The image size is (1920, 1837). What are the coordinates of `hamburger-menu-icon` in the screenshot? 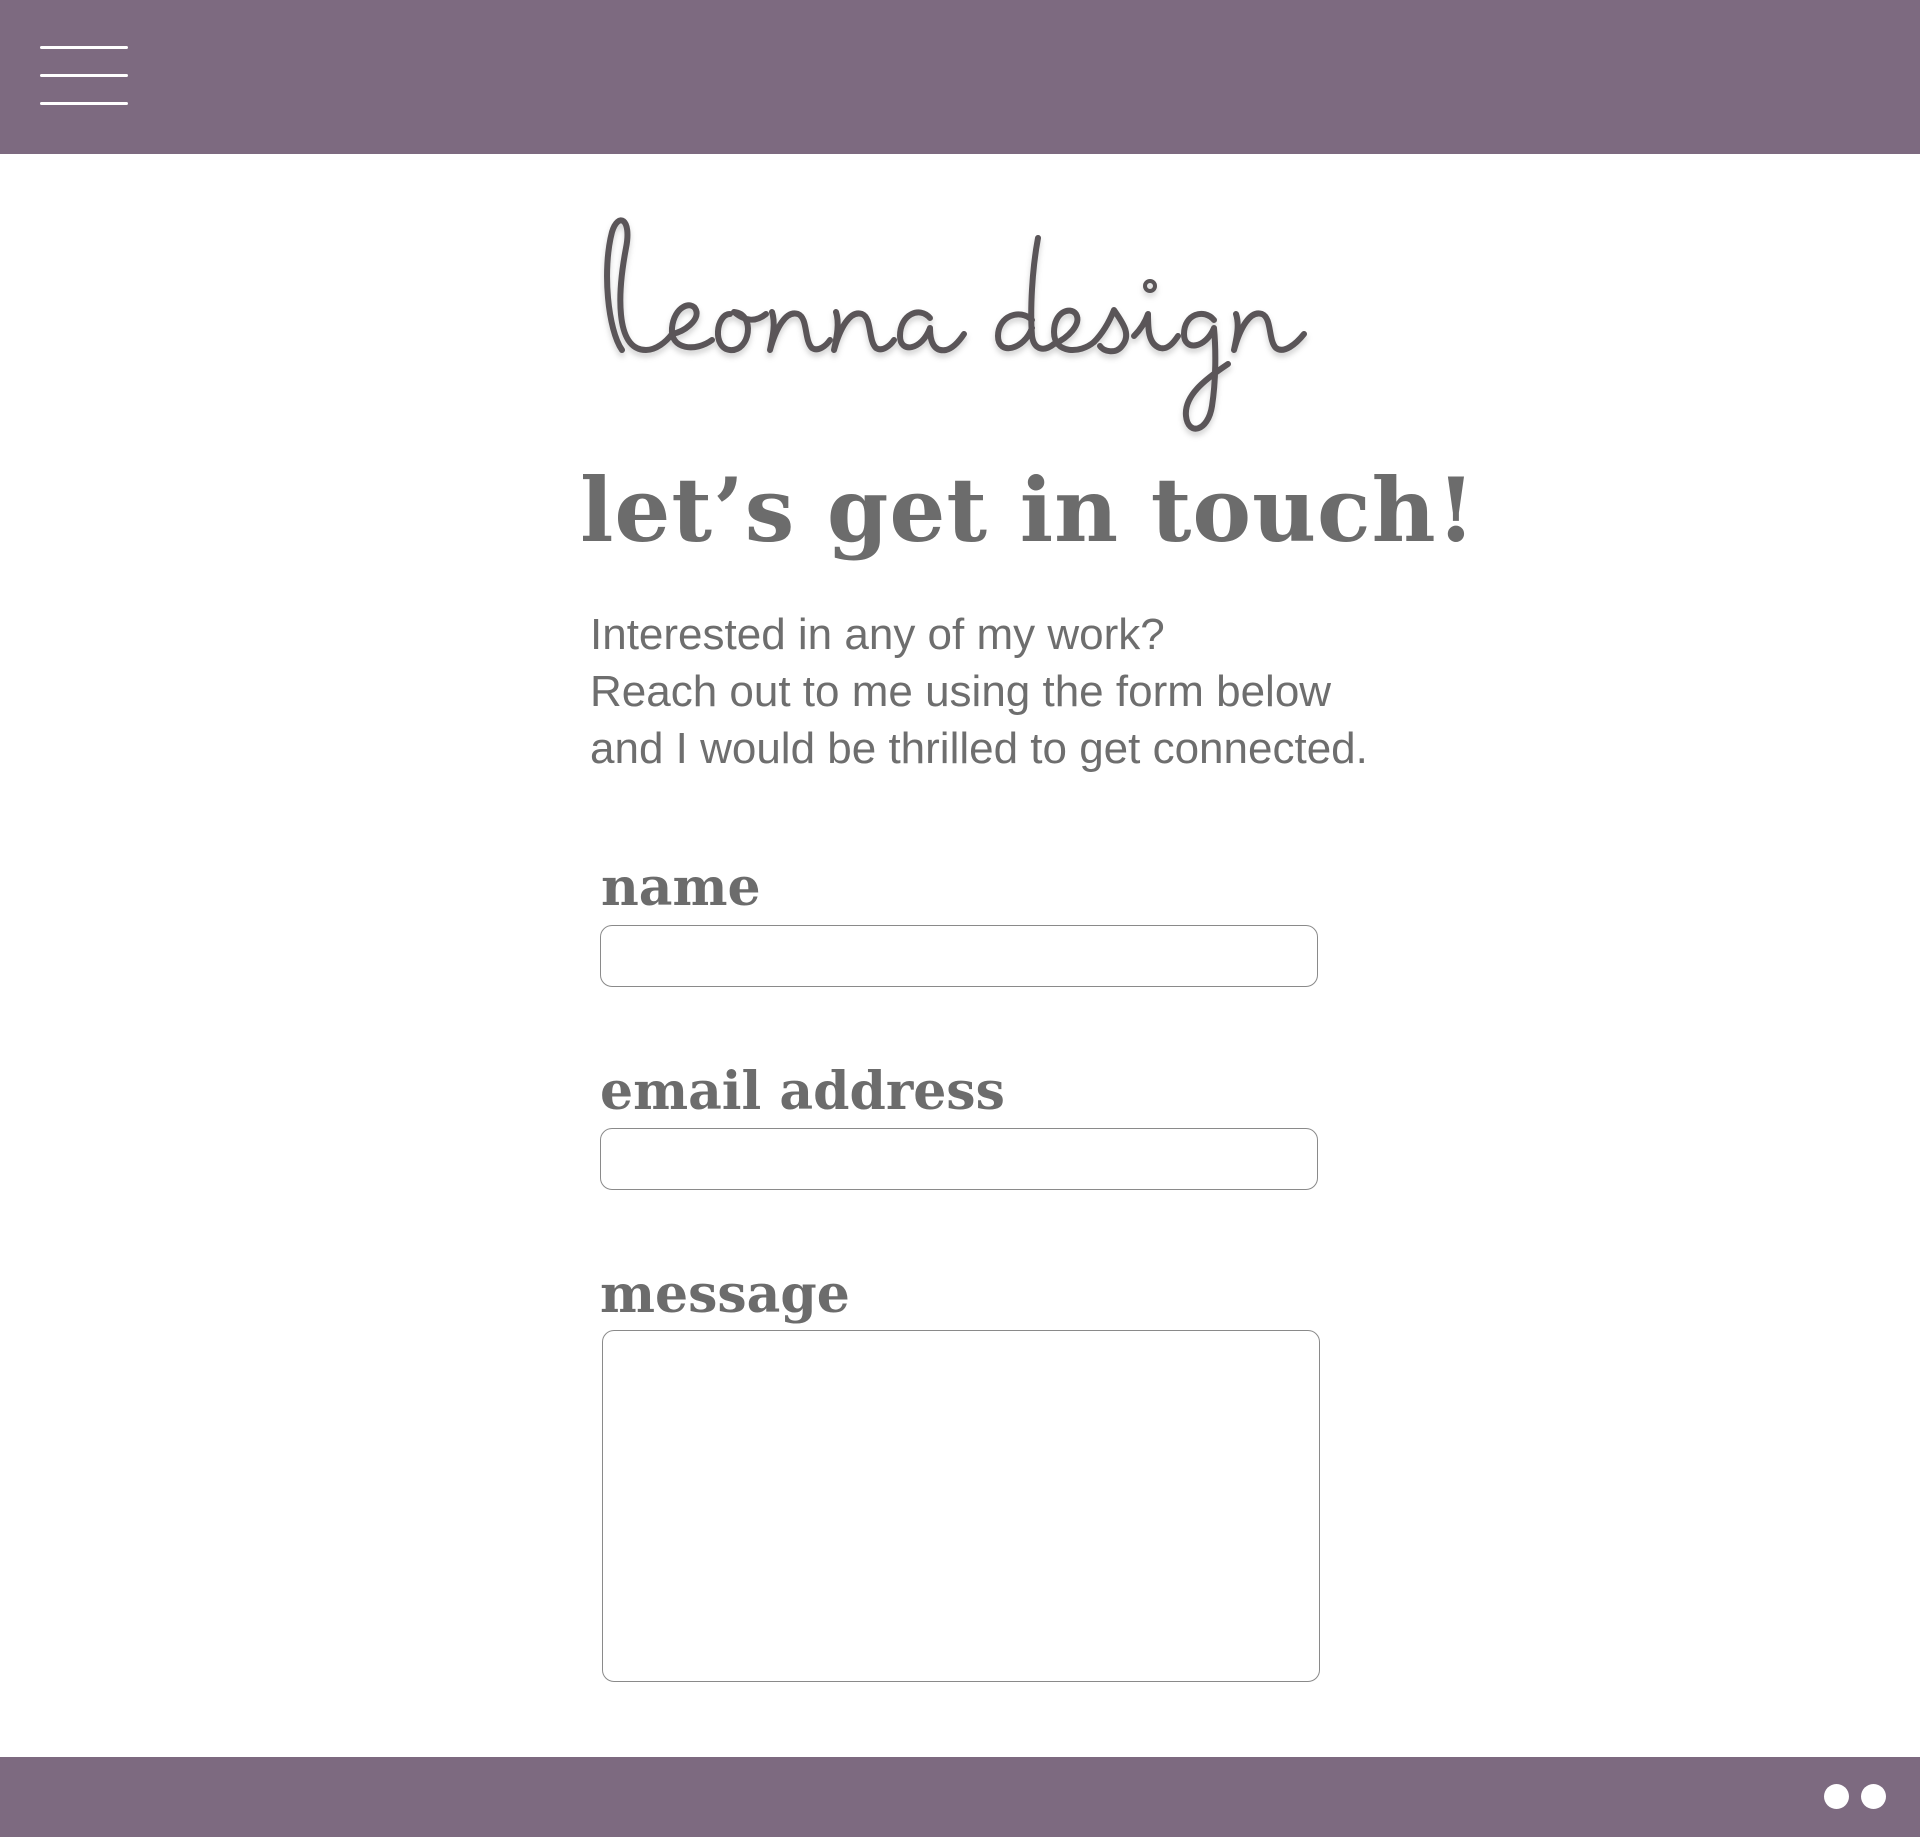 It's located at (84, 75).